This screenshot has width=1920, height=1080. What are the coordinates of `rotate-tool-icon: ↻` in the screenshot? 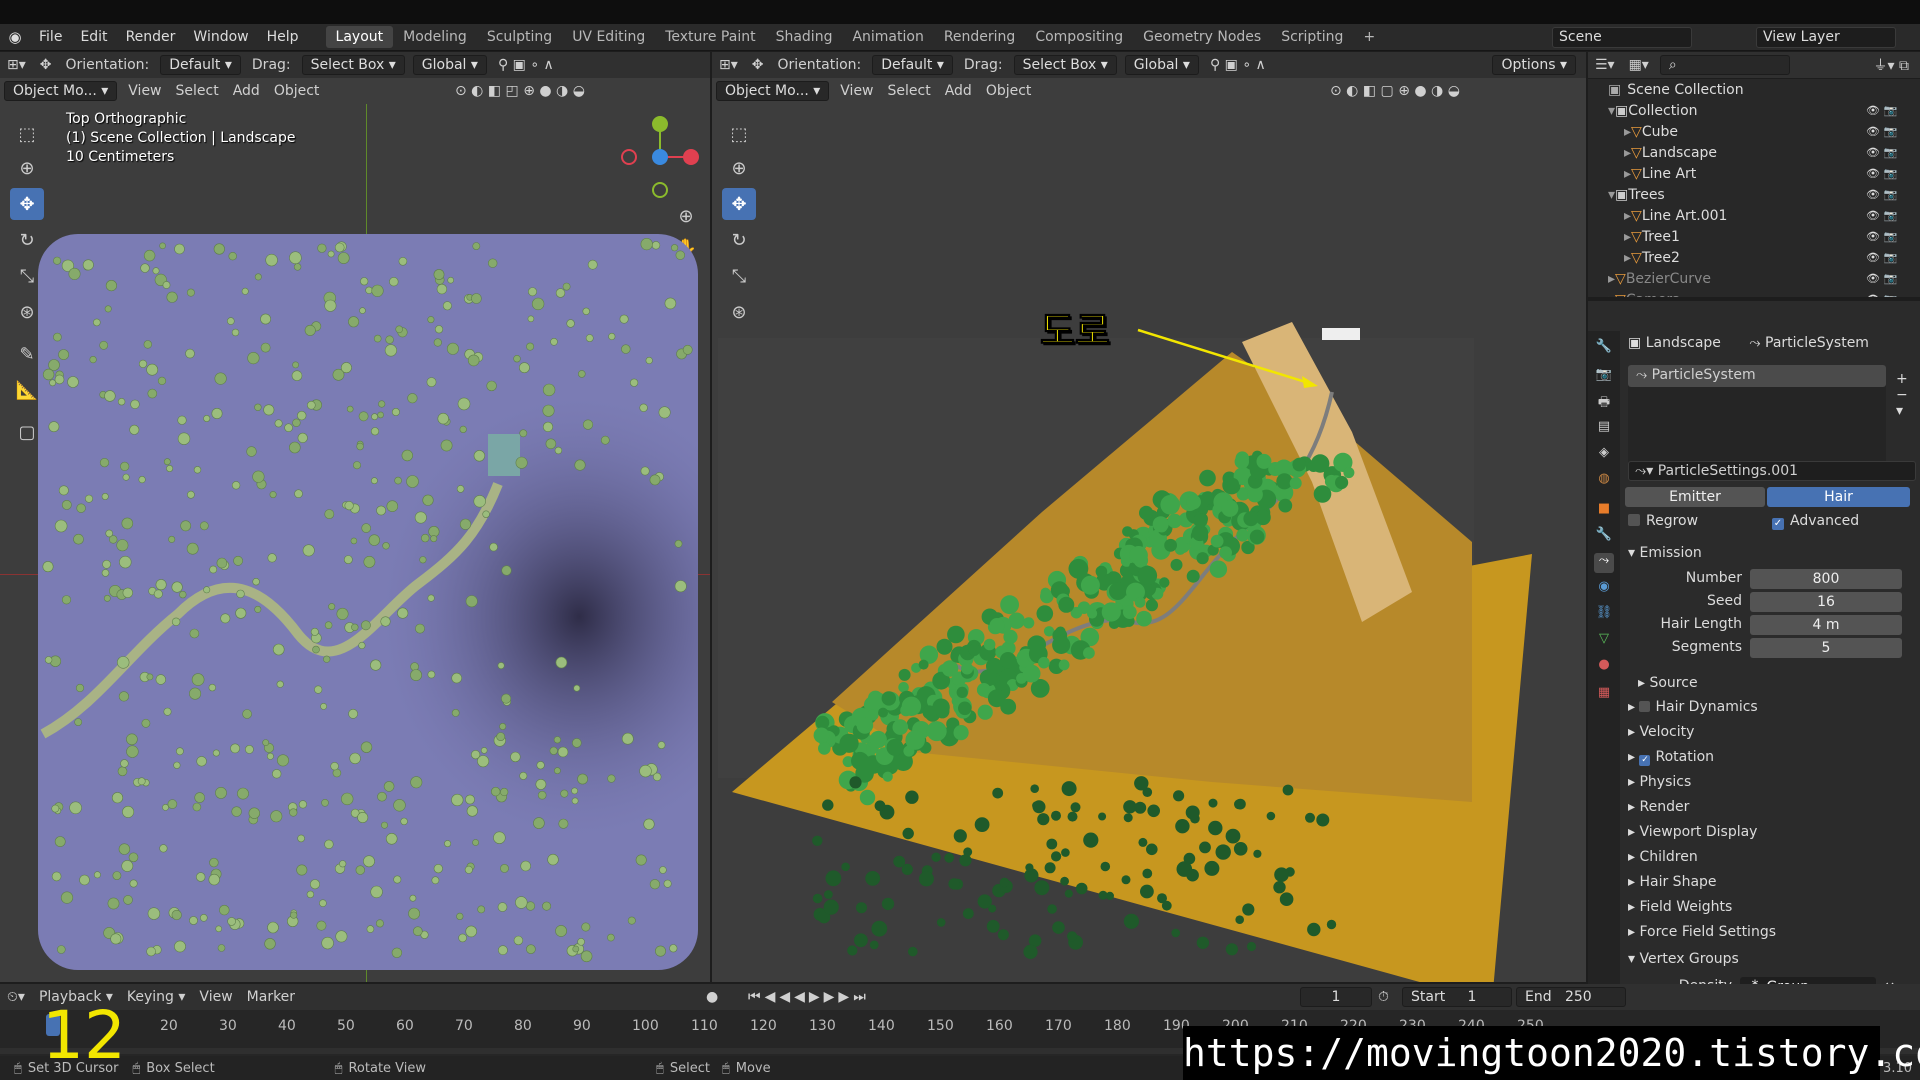 It's located at (739, 240).